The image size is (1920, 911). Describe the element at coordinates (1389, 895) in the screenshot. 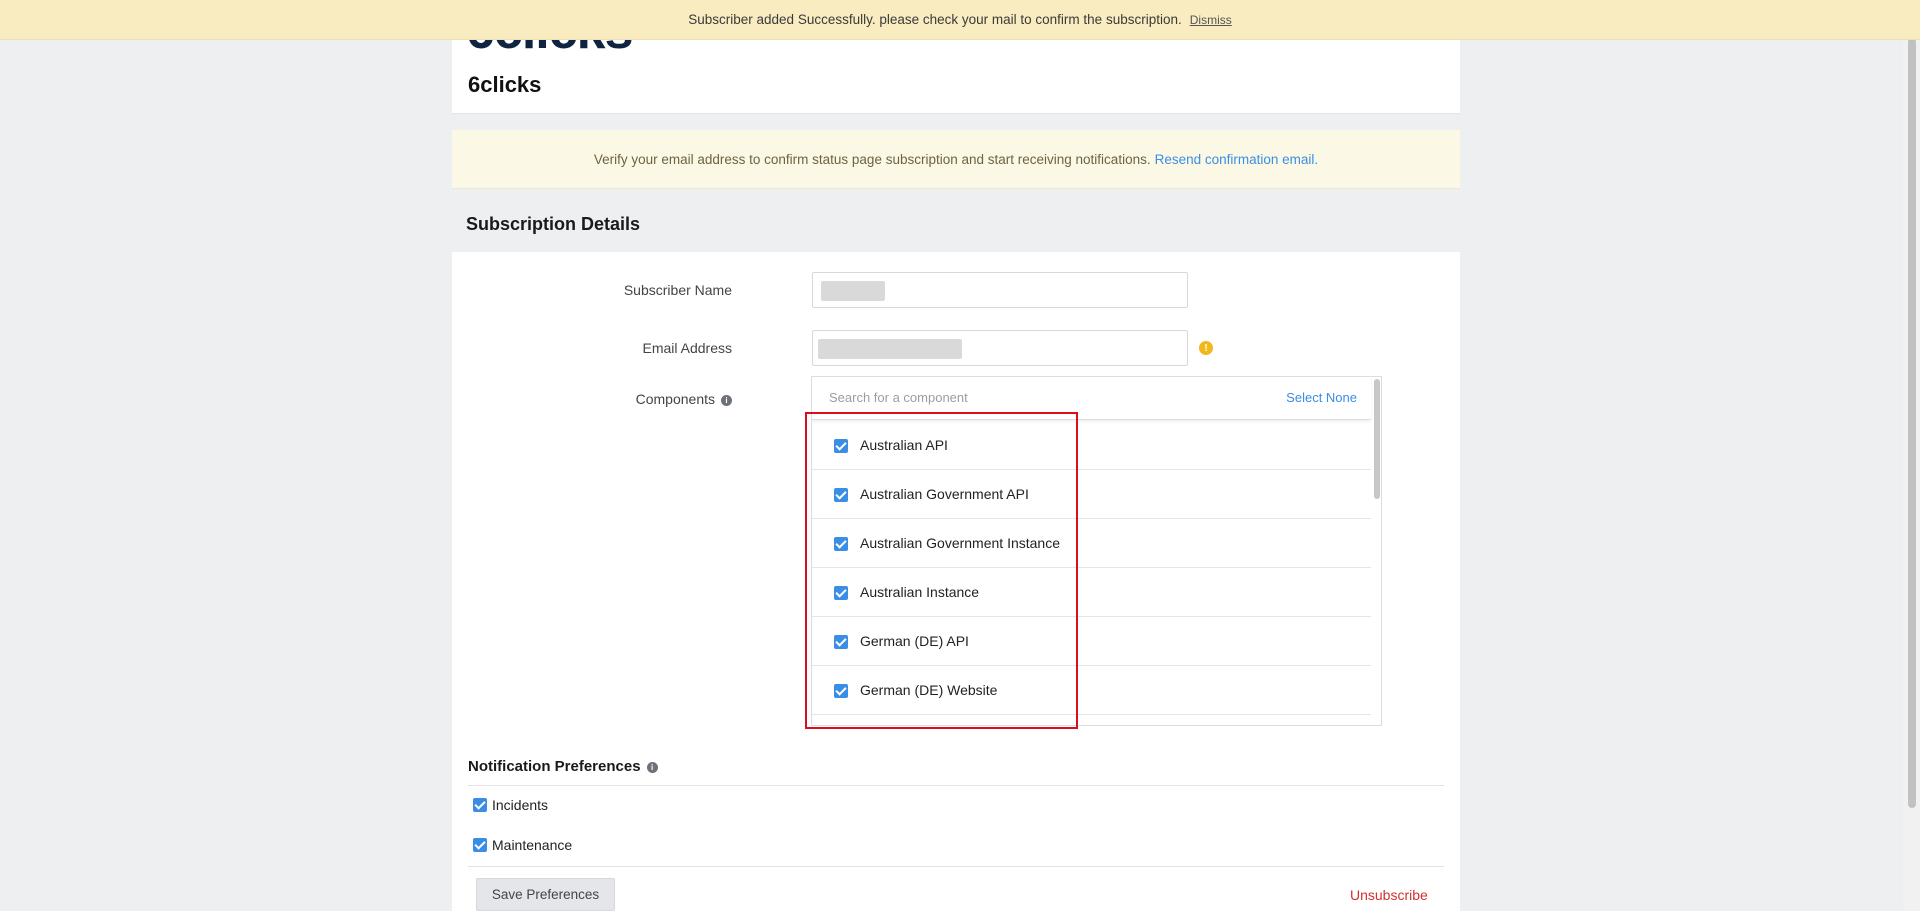

I see `unsubscribe-link: Unsubscribe` at that location.